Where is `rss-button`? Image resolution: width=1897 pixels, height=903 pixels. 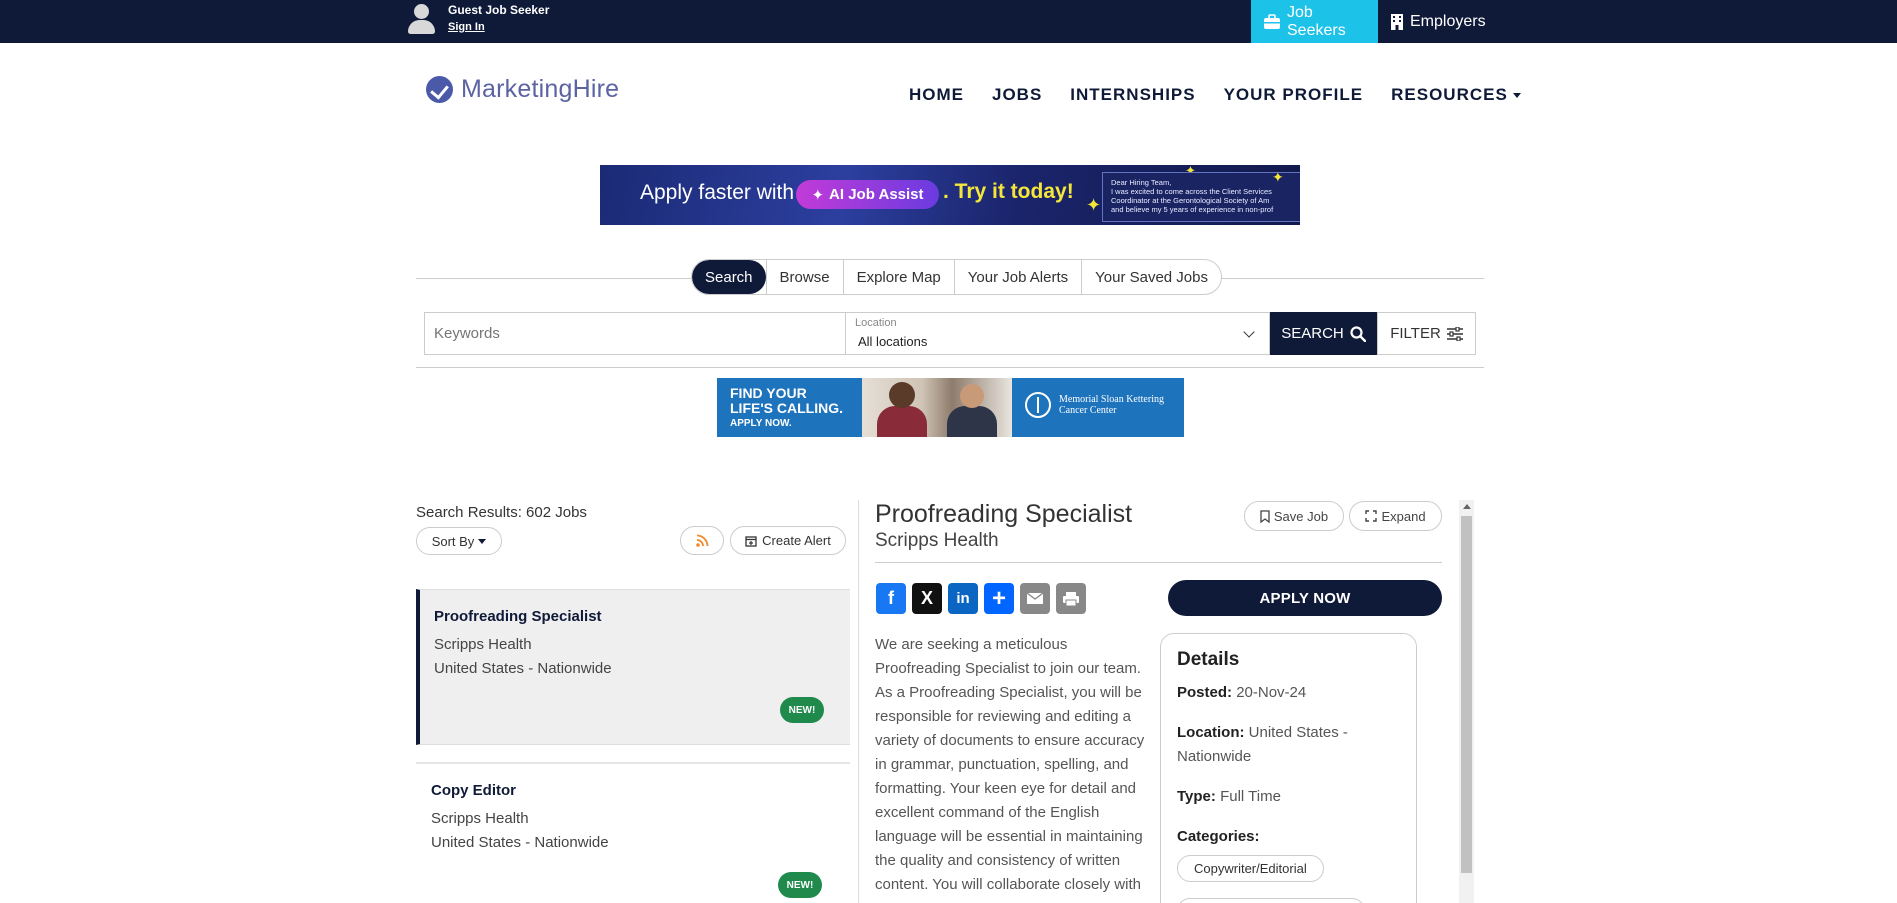
rss-button is located at coordinates (702, 540).